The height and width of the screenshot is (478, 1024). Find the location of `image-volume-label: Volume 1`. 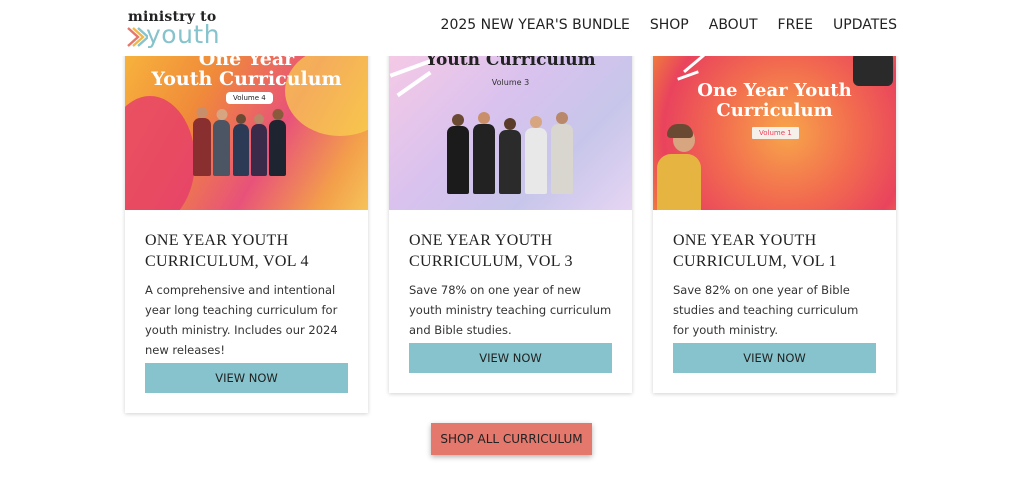

image-volume-label: Volume 1 is located at coordinates (775, 133).